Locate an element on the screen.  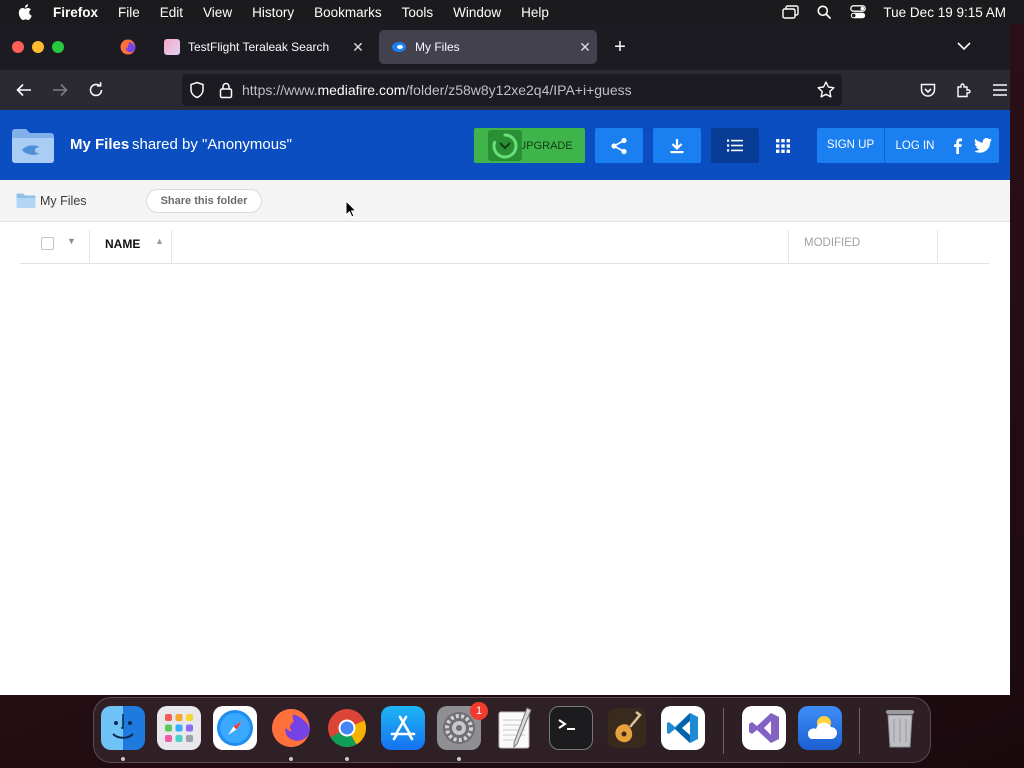
forward-button is located at coordinates (60, 90).